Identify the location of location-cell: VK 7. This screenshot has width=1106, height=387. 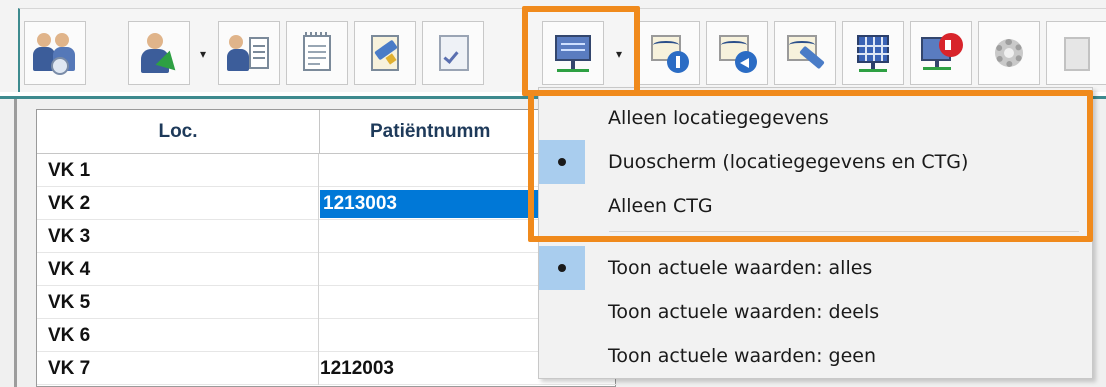
(178, 368).